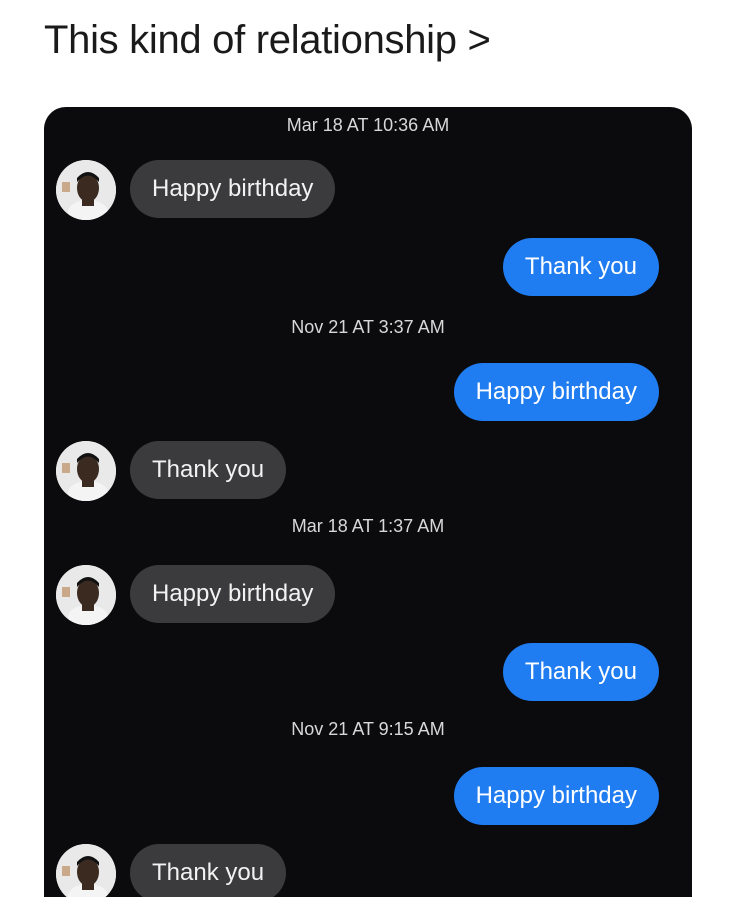 The image size is (735, 911). I want to click on timestamp: Mar 18 AT 10:36 AM, so click(368, 125).